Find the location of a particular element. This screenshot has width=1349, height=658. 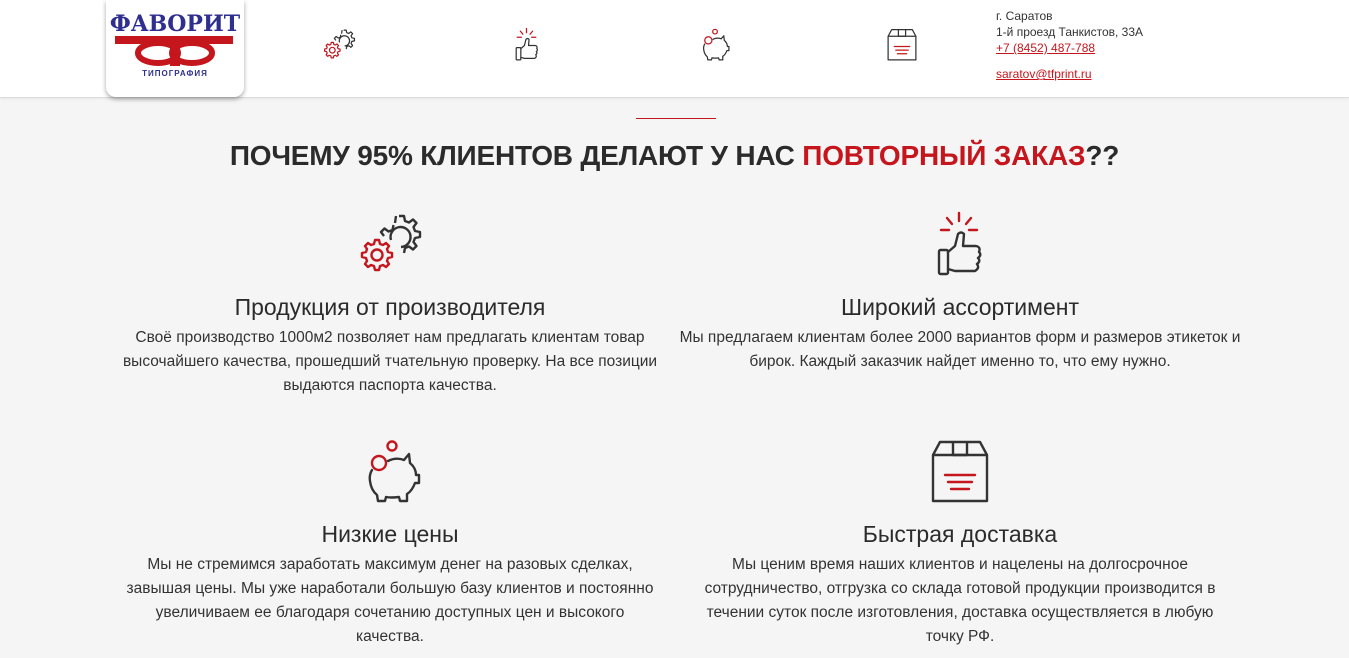

logo-mark: ФАВОРИТ ТИПОГРАФИЯ is located at coordinates (175, 44).